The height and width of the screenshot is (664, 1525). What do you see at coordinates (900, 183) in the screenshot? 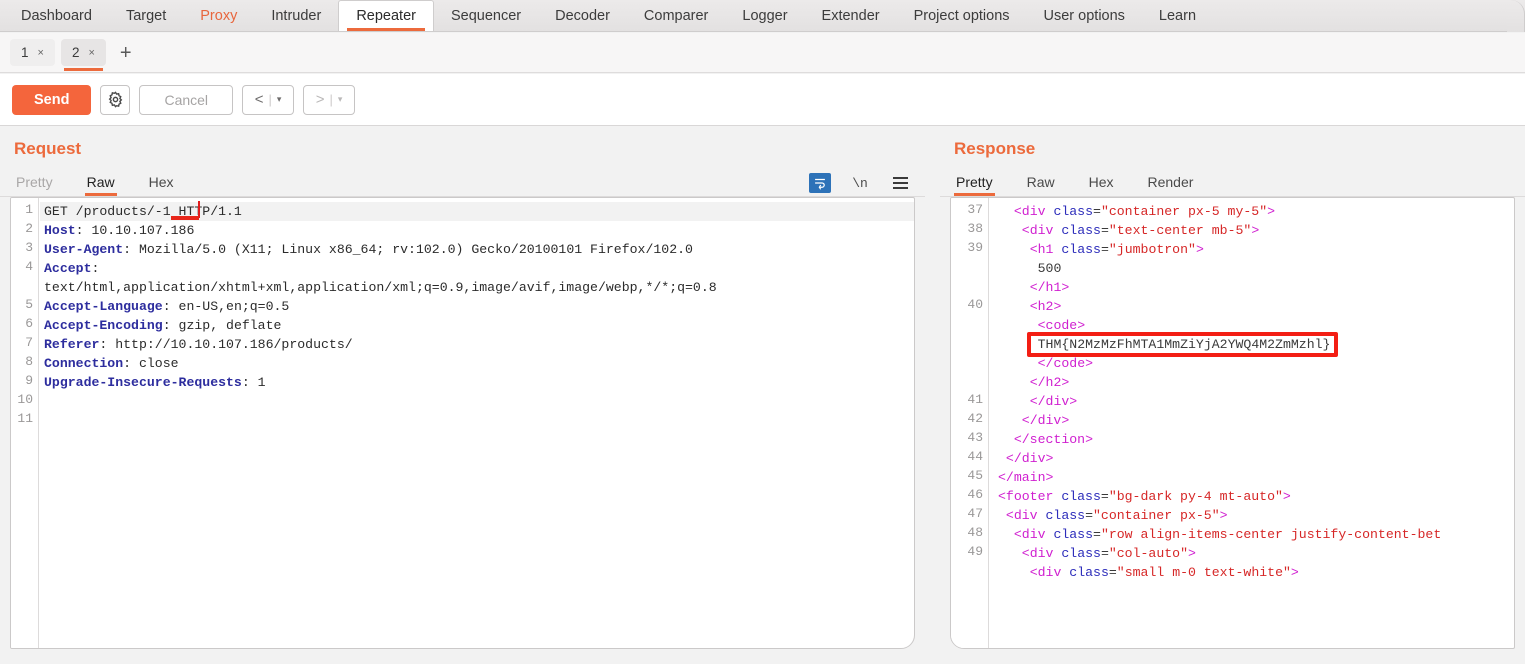
I see `menu-icon` at bounding box center [900, 183].